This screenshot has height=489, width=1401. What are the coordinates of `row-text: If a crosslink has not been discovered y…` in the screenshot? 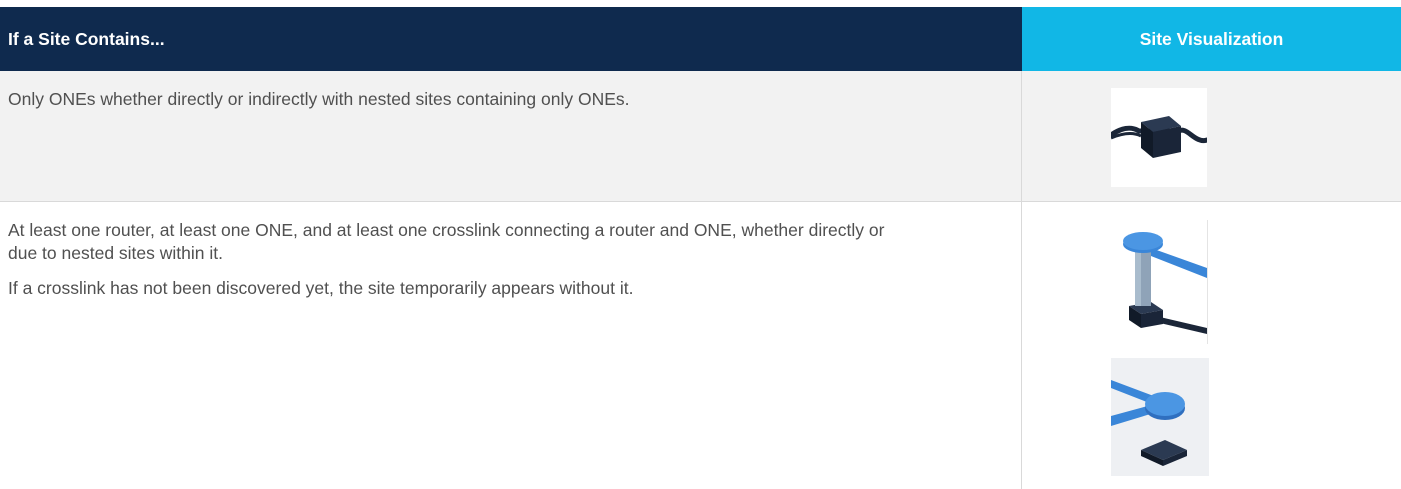 It's located at (321, 288).